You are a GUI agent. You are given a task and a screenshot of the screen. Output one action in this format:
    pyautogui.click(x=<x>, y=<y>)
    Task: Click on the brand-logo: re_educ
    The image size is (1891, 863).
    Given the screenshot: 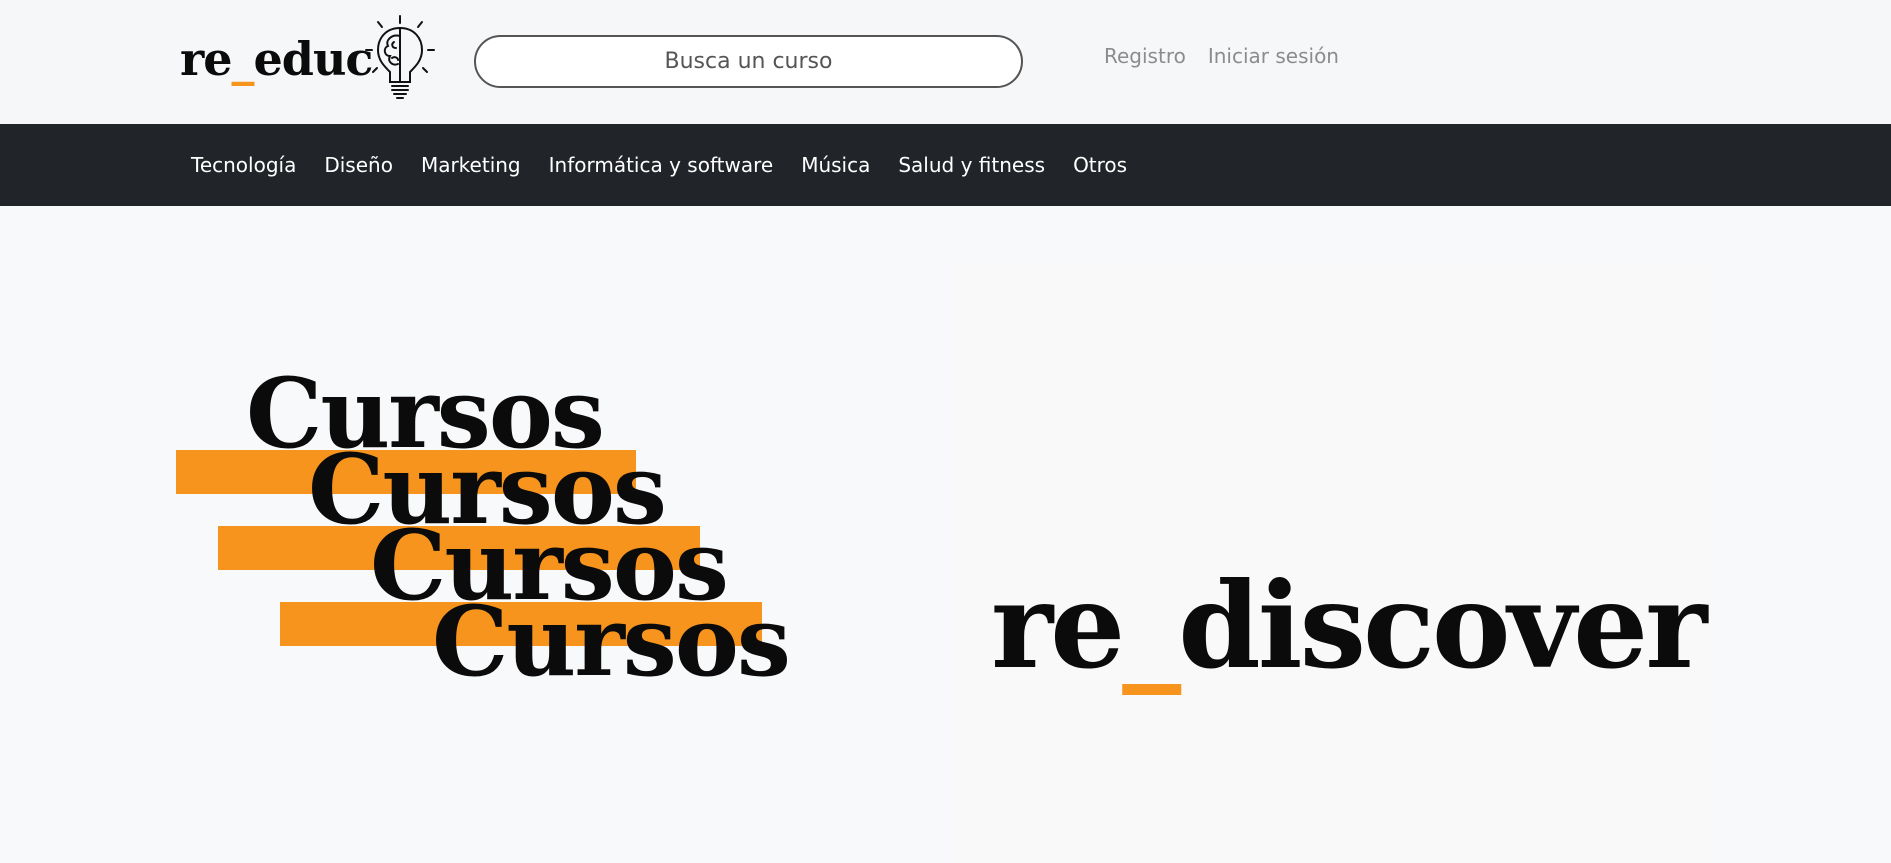 What is the action you would take?
    pyautogui.click(x=310, y=59)
    